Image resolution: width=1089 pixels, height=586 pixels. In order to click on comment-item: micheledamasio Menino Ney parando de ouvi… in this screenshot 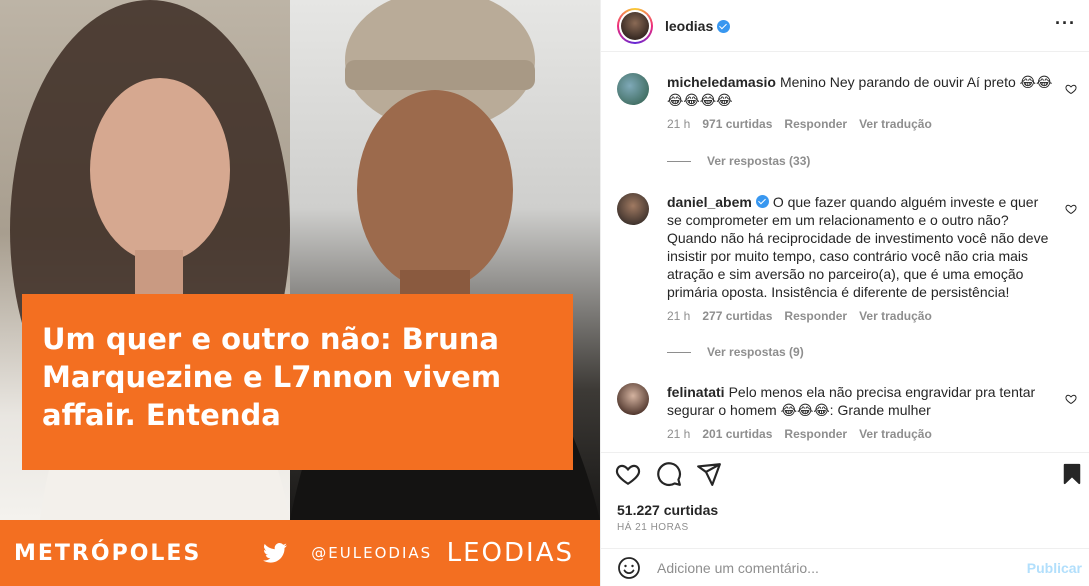, I will do `click(847, 102)`.